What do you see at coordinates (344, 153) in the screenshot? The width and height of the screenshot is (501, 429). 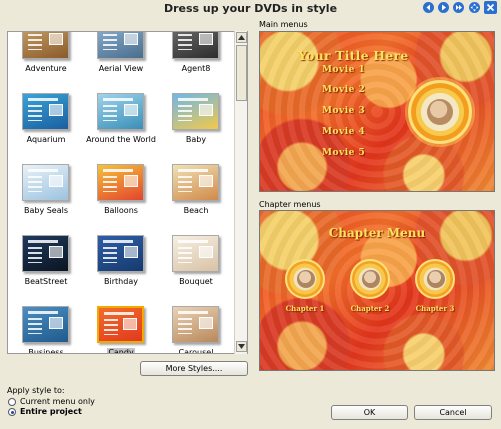 I see `movie-item: Movie 5` at bounding box center [344, 153].